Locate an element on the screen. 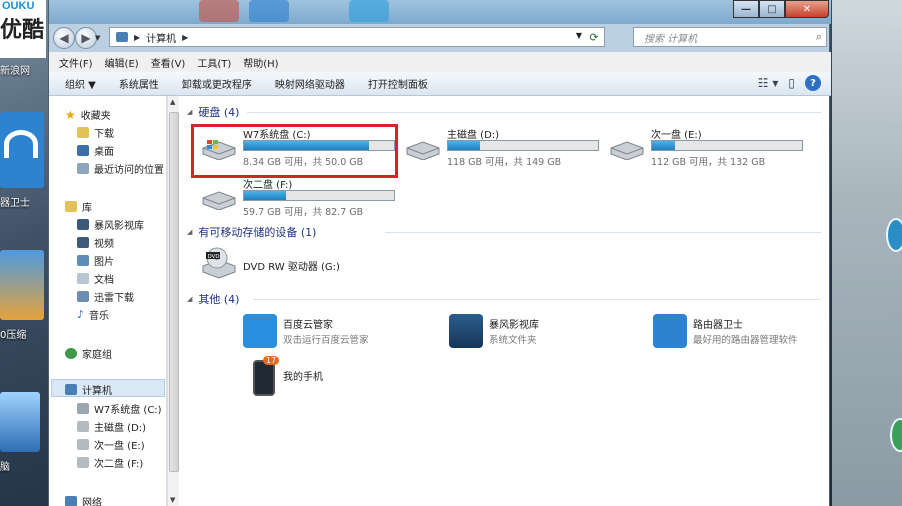  group-header-hdd: ◢ 硬盘 (4) is located at coordinates (213, 112).